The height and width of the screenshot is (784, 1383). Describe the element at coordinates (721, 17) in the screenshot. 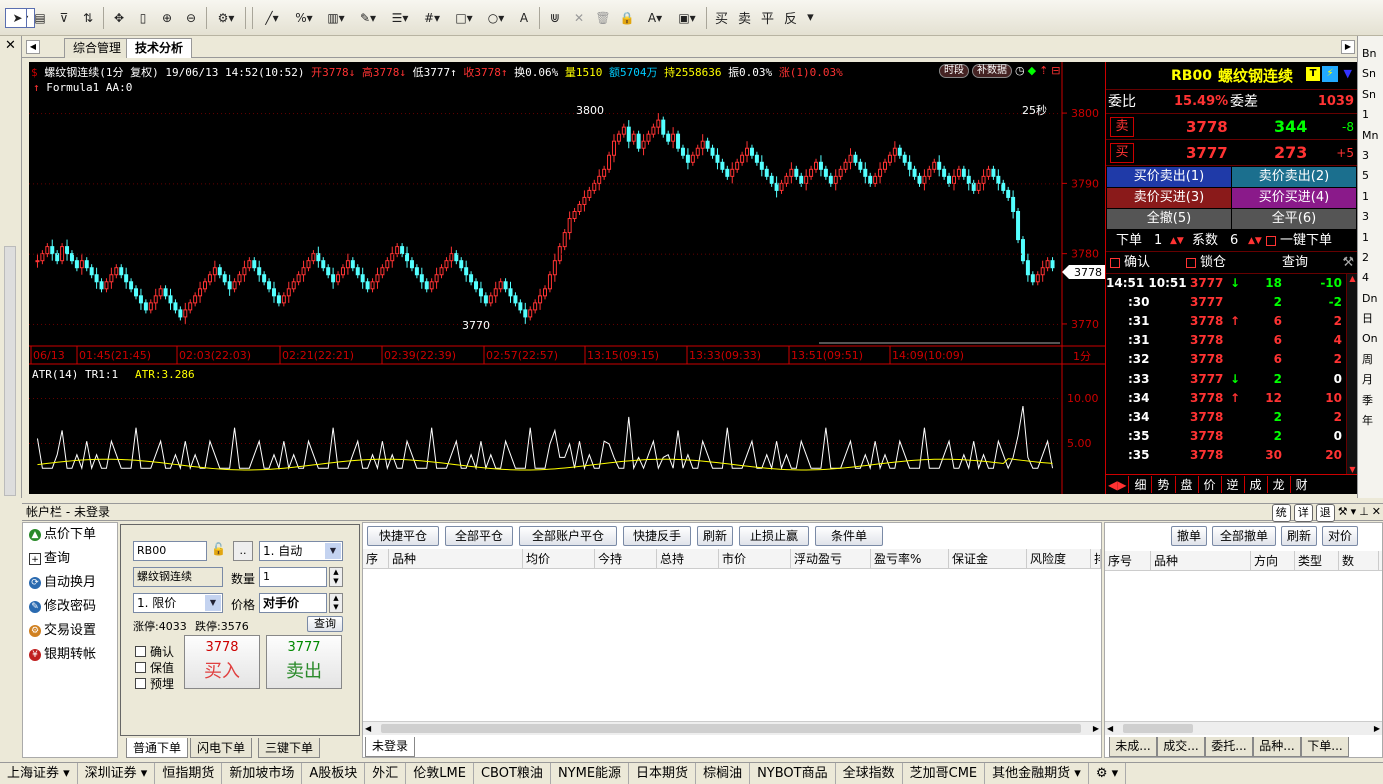

I see `buy-text-button: 买` at that location.